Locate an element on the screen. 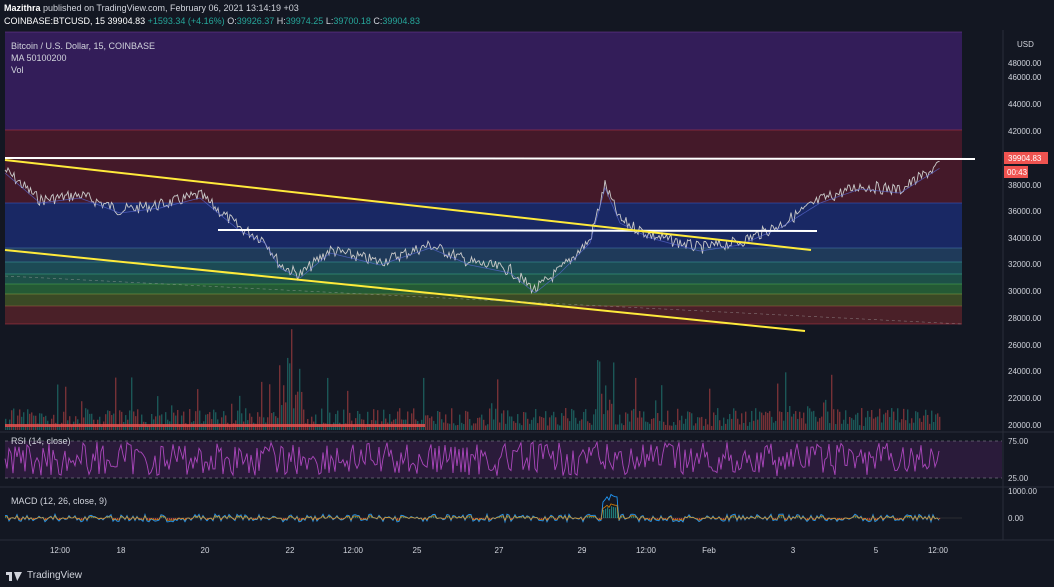 Image resolution: width=1054 pixels, height=587 pixels. price-tick-label: 46000.00 is located at coordinates (1025, 77).